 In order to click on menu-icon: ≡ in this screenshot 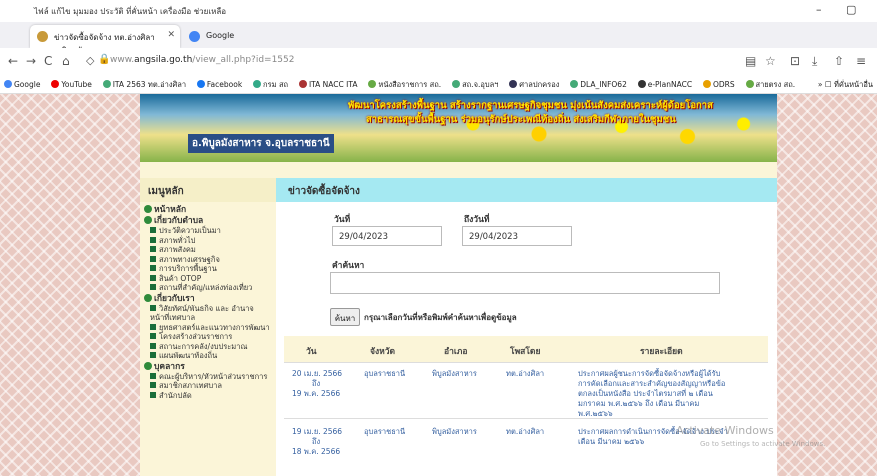, I will do `click(861, 61)`.